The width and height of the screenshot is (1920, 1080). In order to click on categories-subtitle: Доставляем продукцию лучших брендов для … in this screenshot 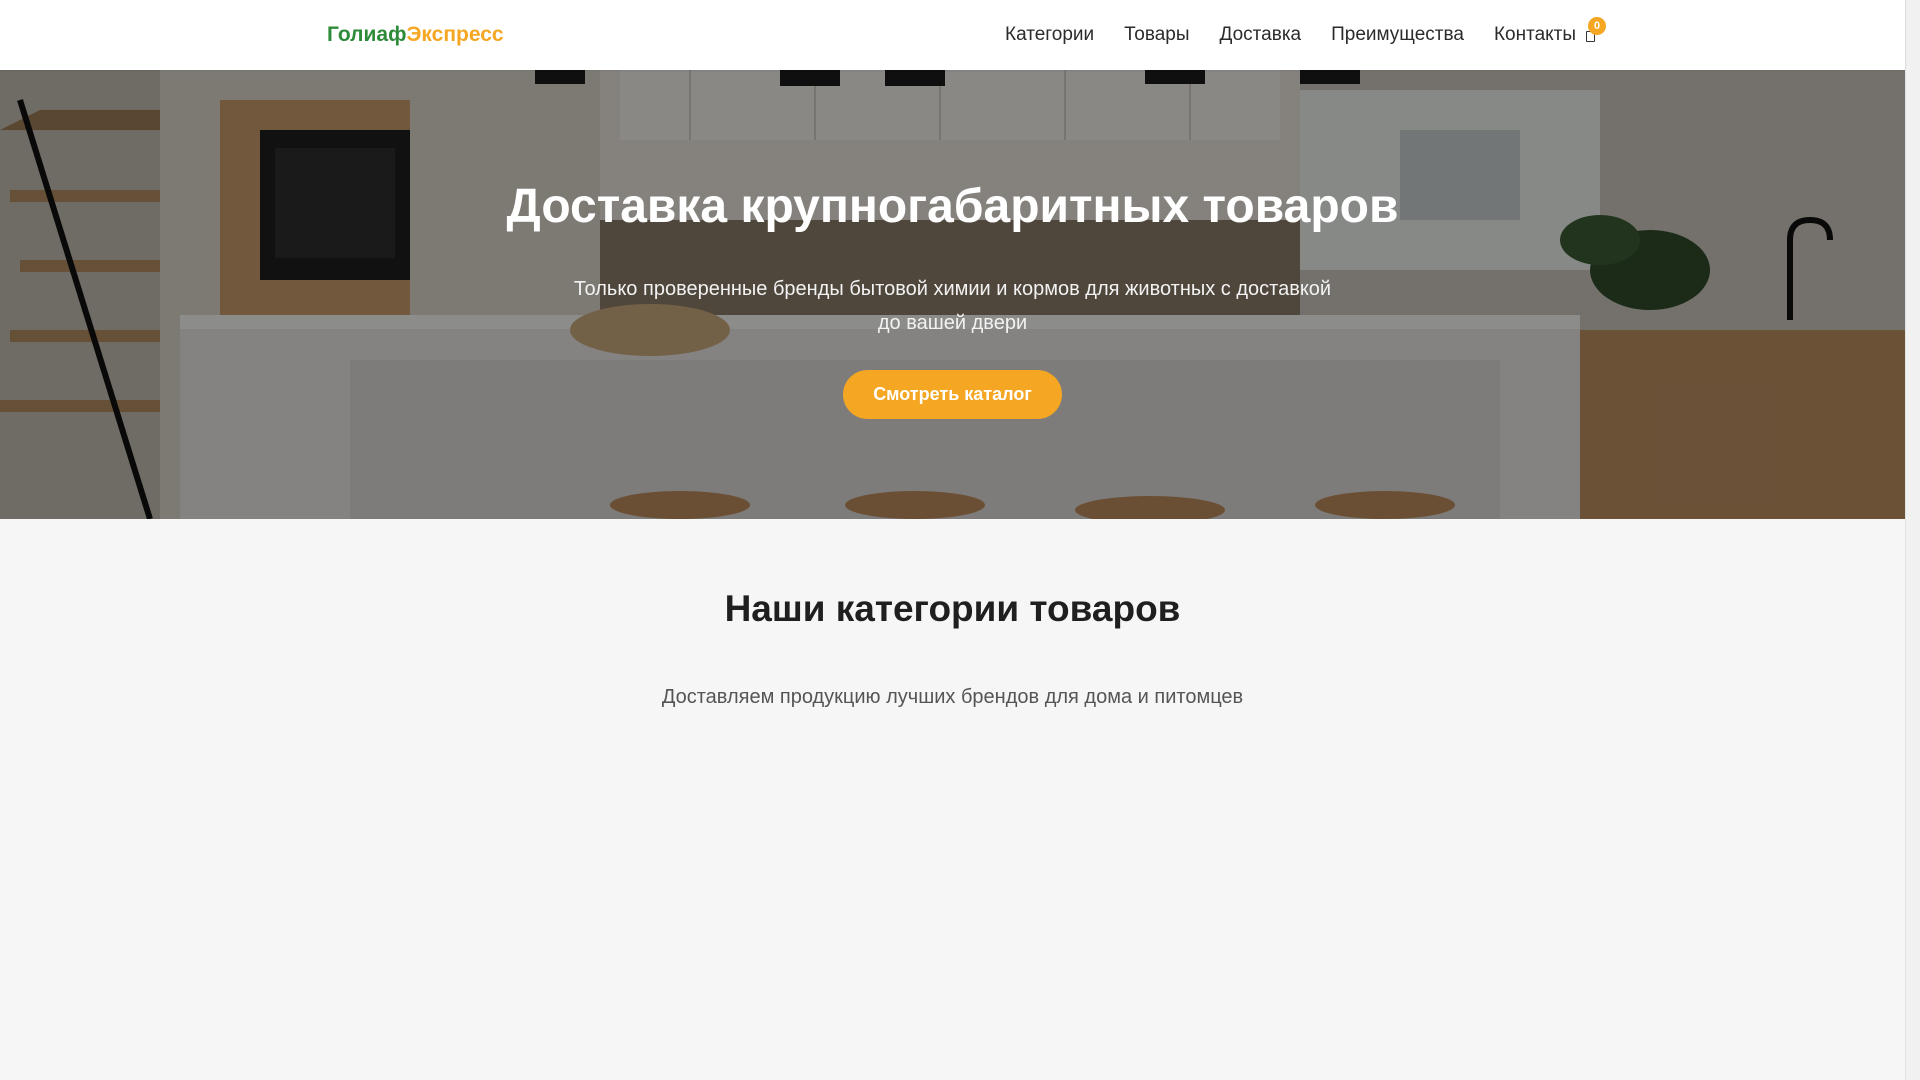, I will do `click(952, 697)`.